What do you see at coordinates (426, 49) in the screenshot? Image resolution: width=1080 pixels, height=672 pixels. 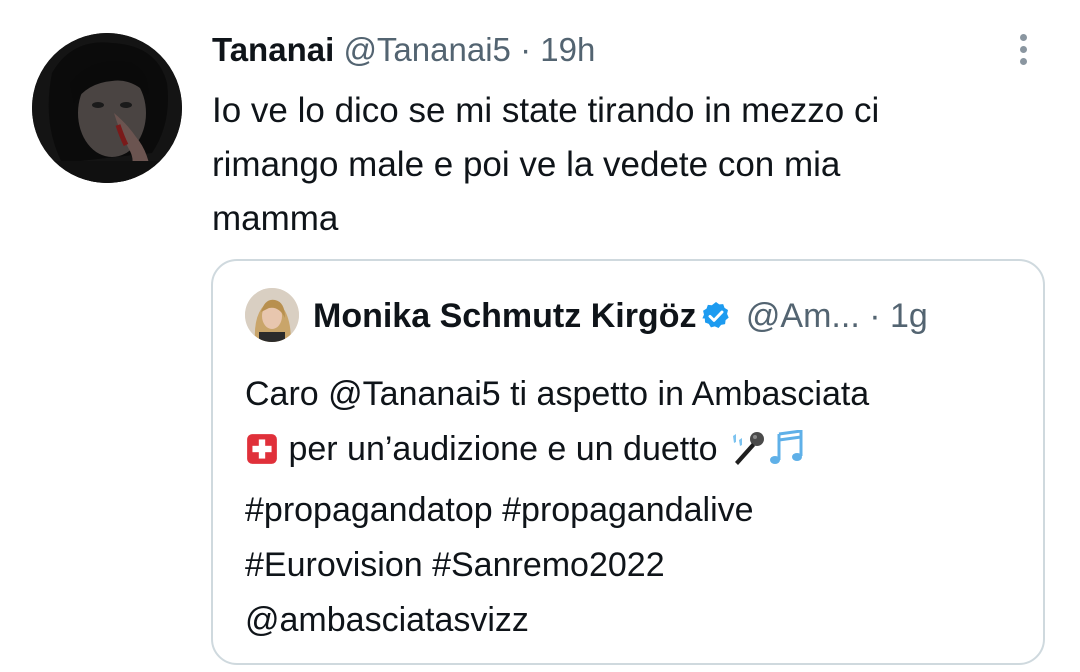 I see `author-handle: @Tananai5` at bounding box center [426, 49].